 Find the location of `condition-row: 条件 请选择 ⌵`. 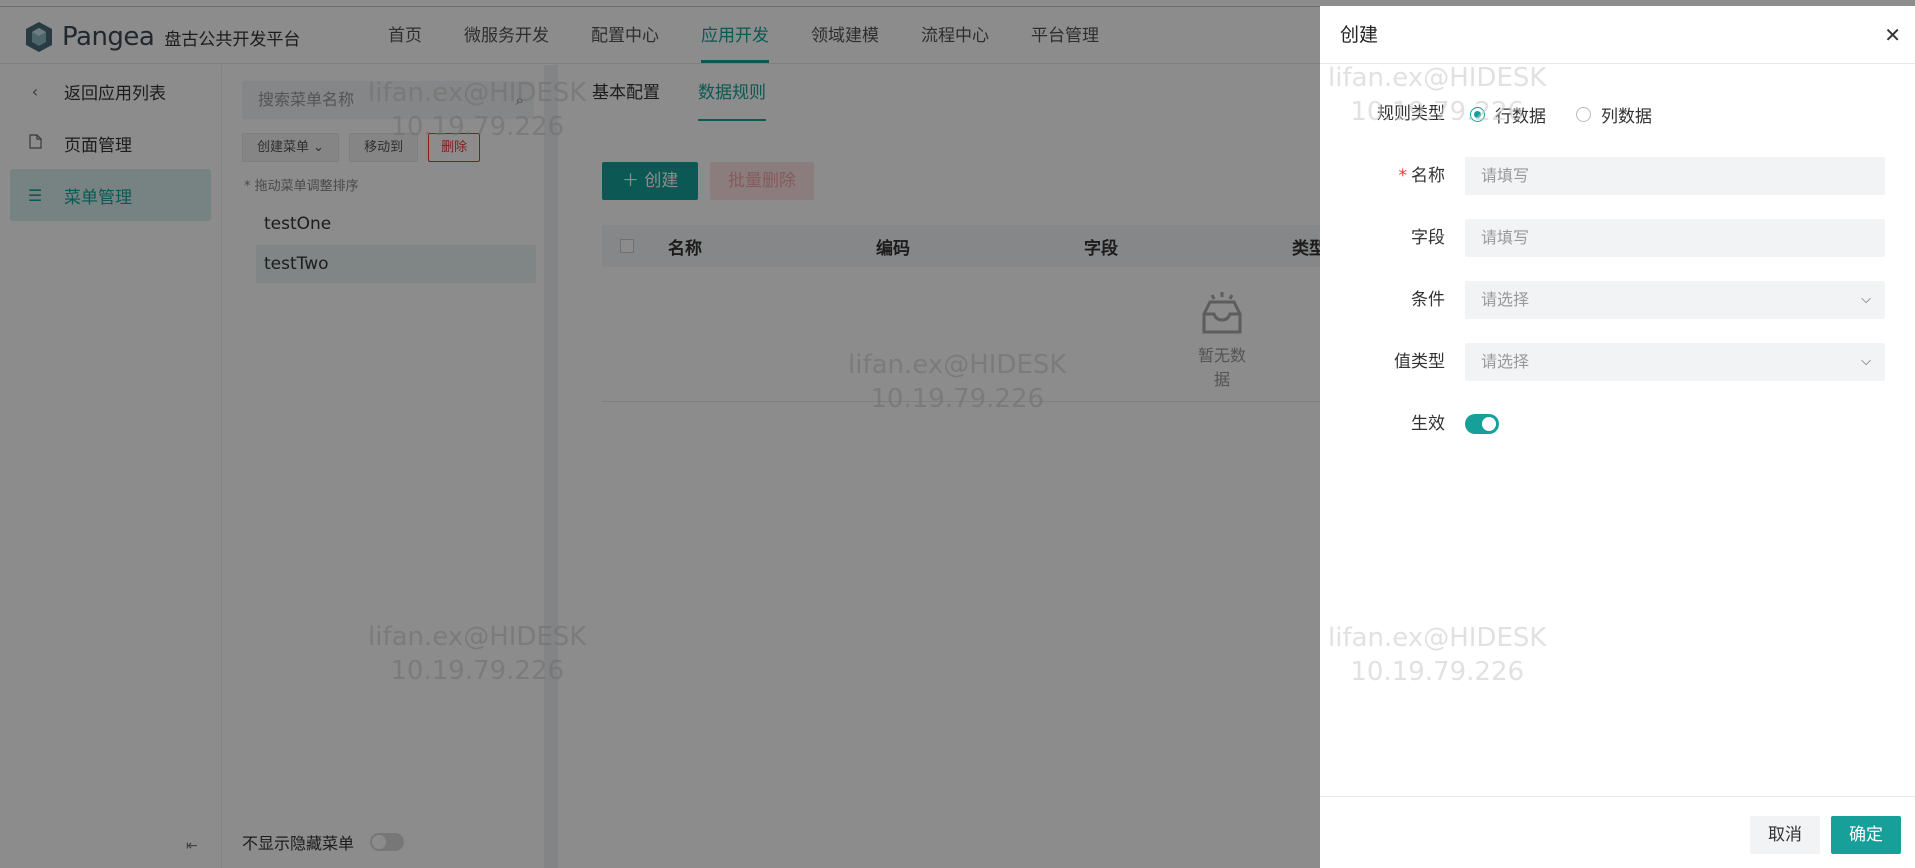

condition-row: 条件 请选择 ⌵ is located at coordinates (1617, 300).